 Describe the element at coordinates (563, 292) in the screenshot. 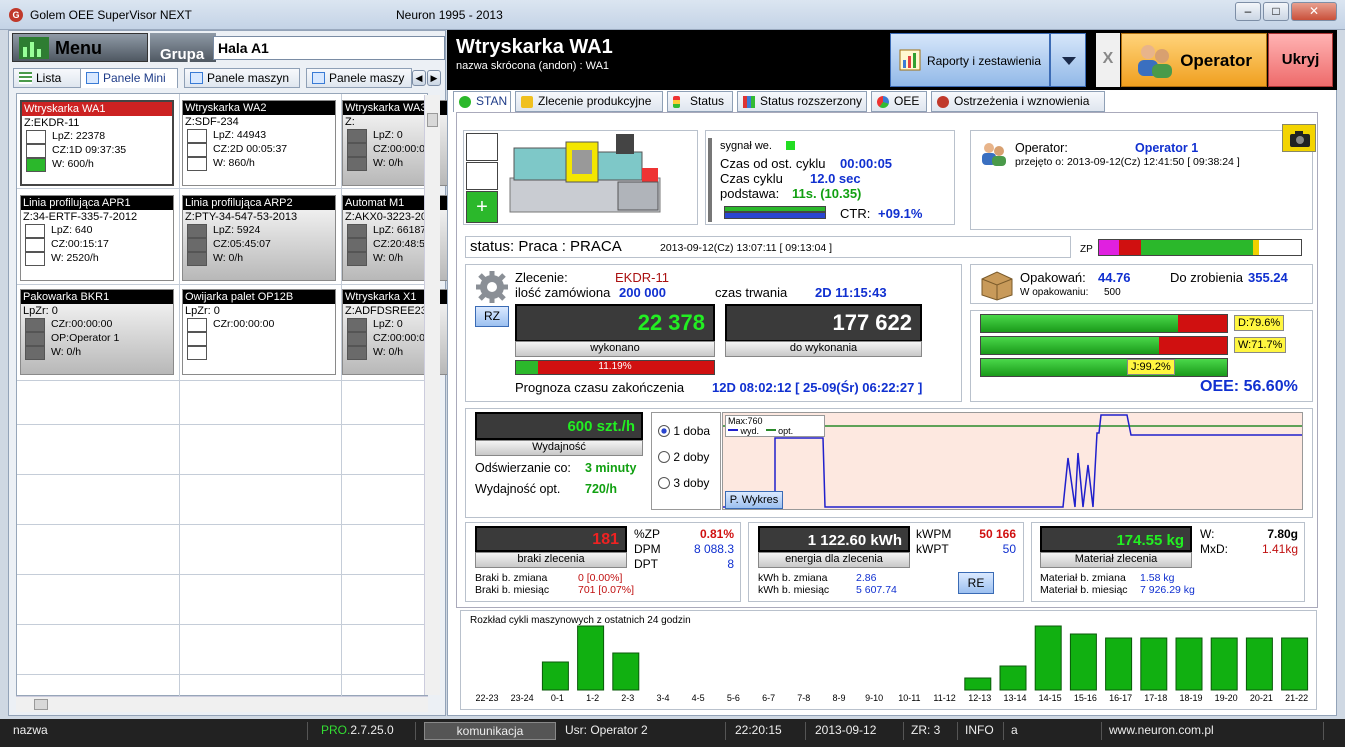

I see `ordered-qty-label: ilość zamówiona` at that location.